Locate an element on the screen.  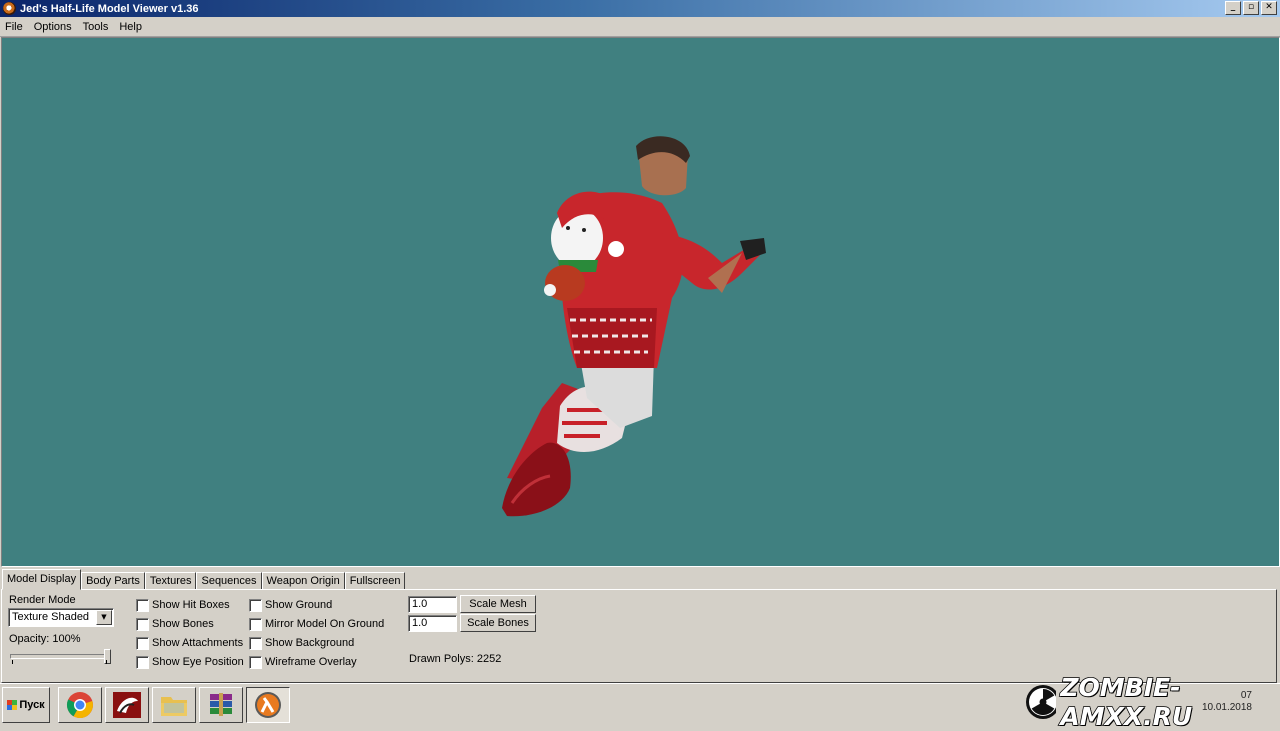
wireframe-overlay-checkbox is located at coordinates (255, 662).